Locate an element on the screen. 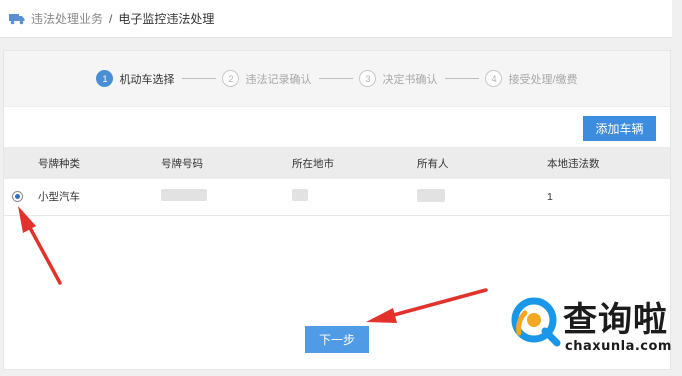 Image resolution: width=682 pixels, height=376 pixels. step-progress: 1 机动车选择 2 违法记录确认 3 决定书确认 4 接受处理/缴费 is located at coordinates (337, 79).